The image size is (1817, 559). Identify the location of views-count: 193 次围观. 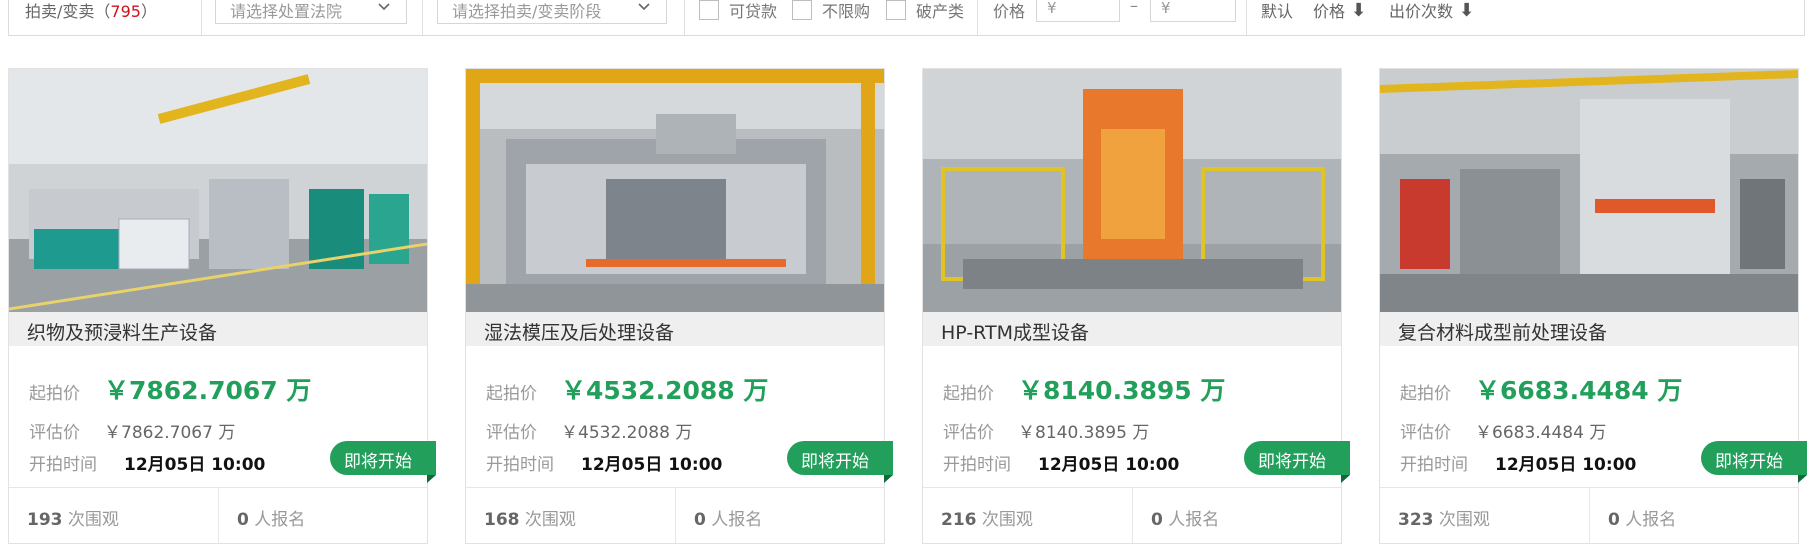
(73, 516).